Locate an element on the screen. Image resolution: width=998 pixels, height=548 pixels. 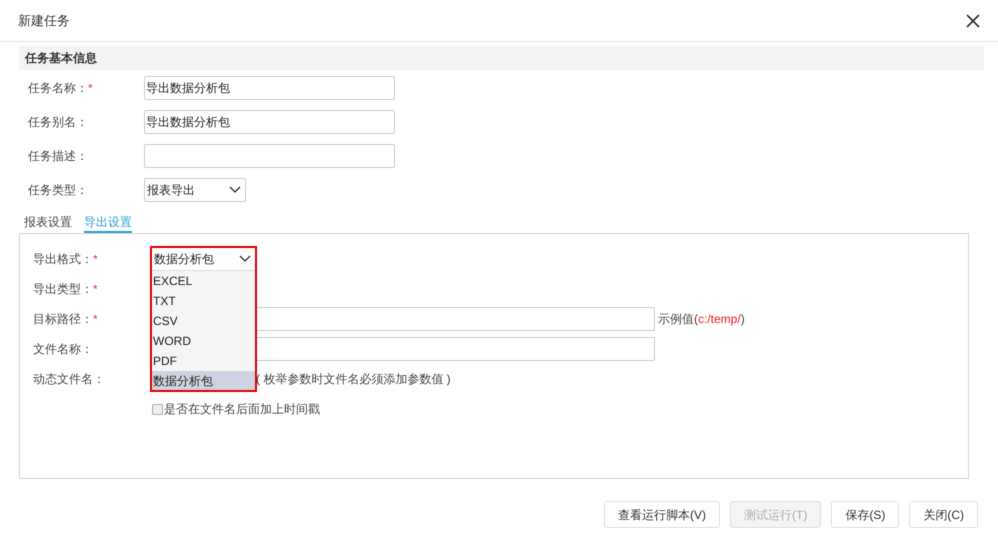
dropdown-option: TXT is located at coordinates (203, 301).